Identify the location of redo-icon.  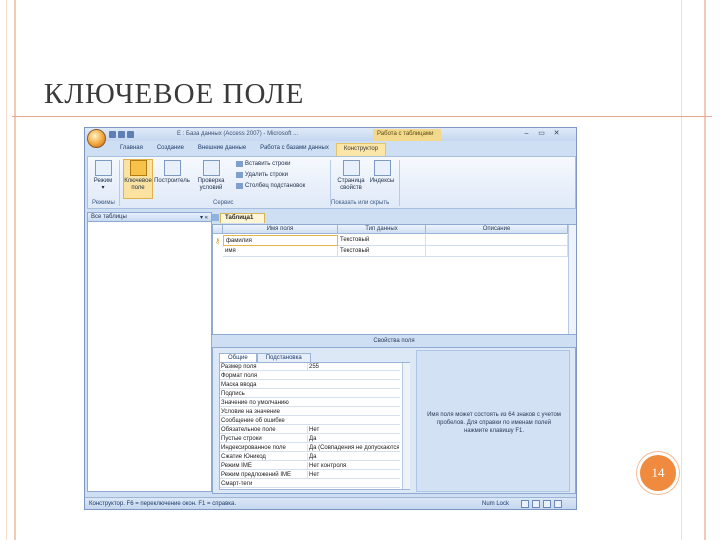
(130, 134).